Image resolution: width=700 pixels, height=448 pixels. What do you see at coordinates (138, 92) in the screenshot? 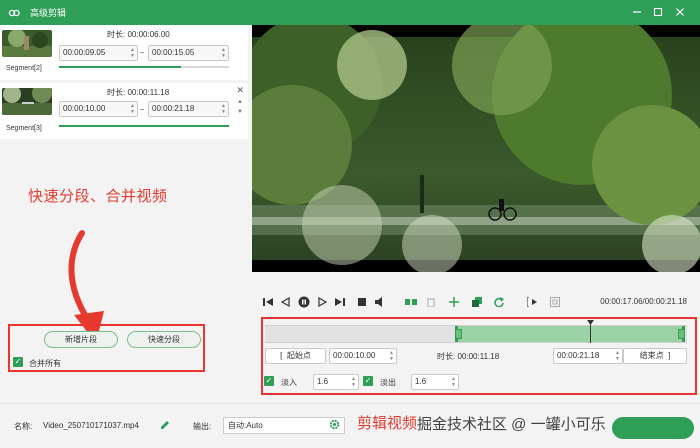
I see `segment-duration: 时长: 00:00:11.18` at bounding box center [138, 92].